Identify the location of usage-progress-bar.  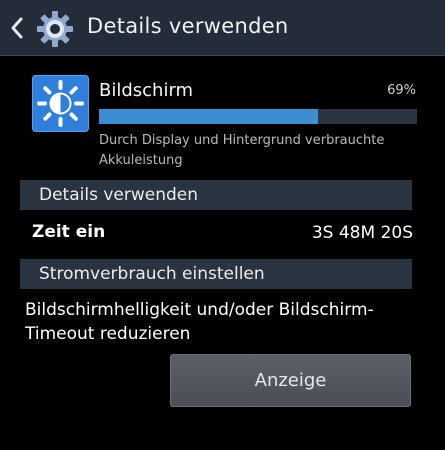
(258, 116).